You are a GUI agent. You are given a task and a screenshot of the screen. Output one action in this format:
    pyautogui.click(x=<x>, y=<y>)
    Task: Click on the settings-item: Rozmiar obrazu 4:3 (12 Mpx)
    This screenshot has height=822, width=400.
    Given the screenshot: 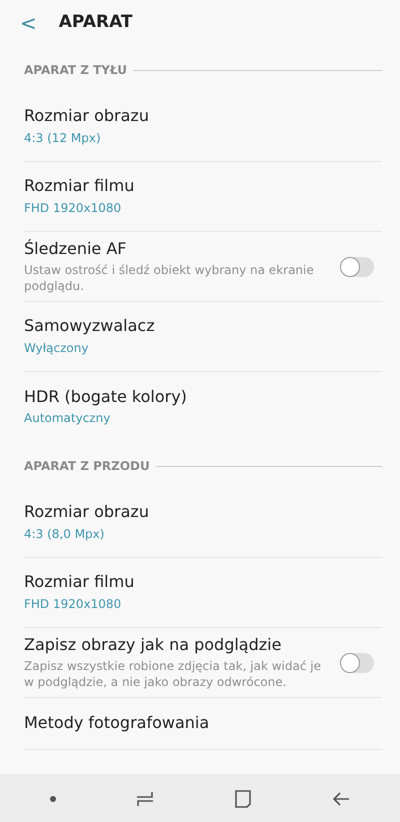 What is the action you would take?
    pyautogui.click(x=203, y=127)
    